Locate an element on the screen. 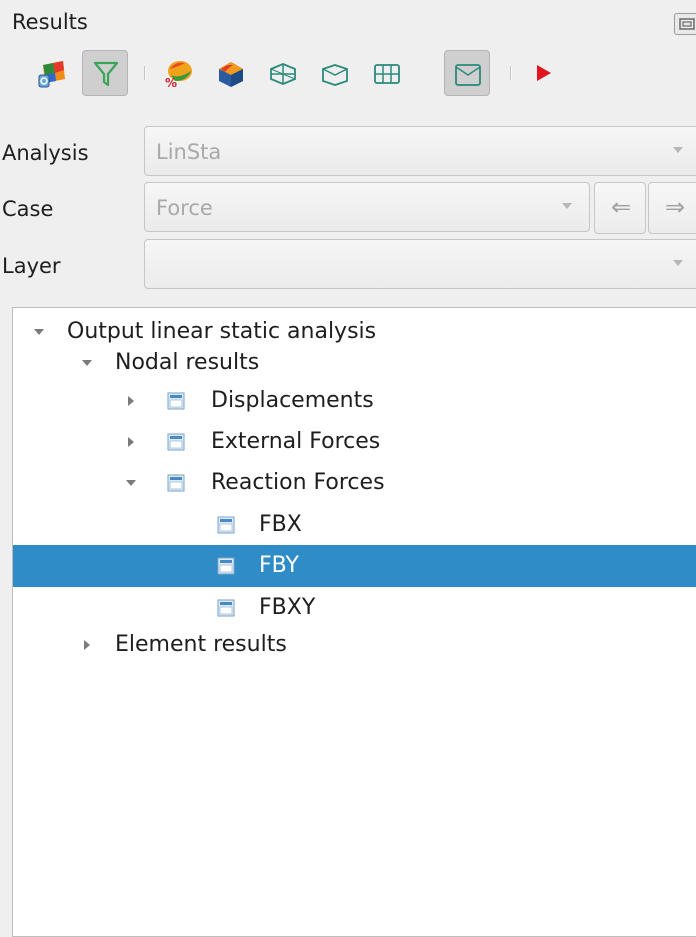 Image resolution: width=696 pixels, height=937 pixels. case-combo: Force is located at coordinates (367, 207).